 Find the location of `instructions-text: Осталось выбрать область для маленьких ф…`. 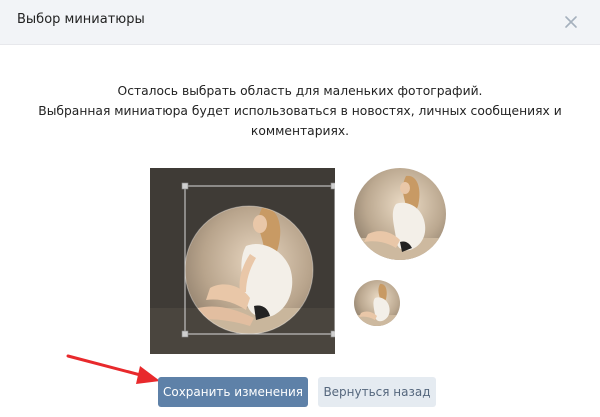

instructions-text: Осталось выбрать область для маленьких ф… is located at coordinates (300, 111).